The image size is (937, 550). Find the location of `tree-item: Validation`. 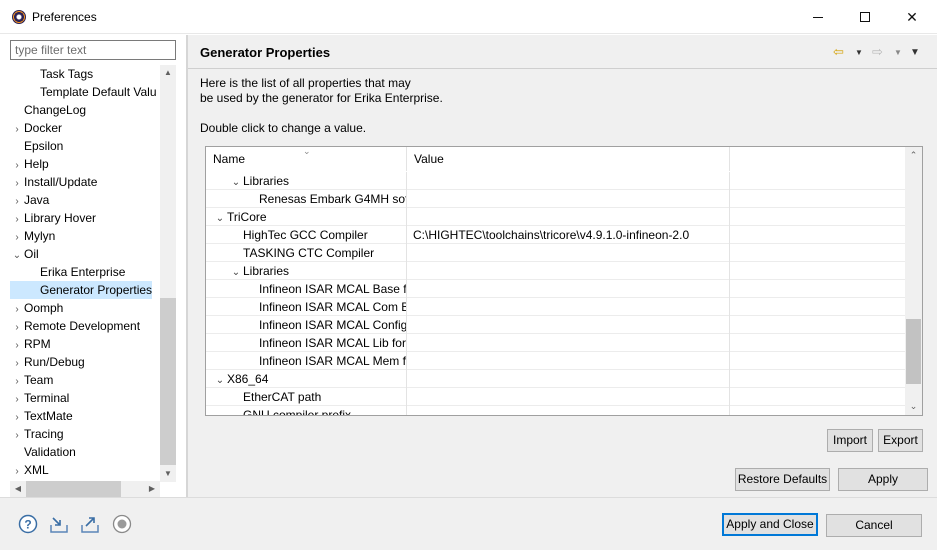

tree-item: Validation is located at coordinates (43, 452).